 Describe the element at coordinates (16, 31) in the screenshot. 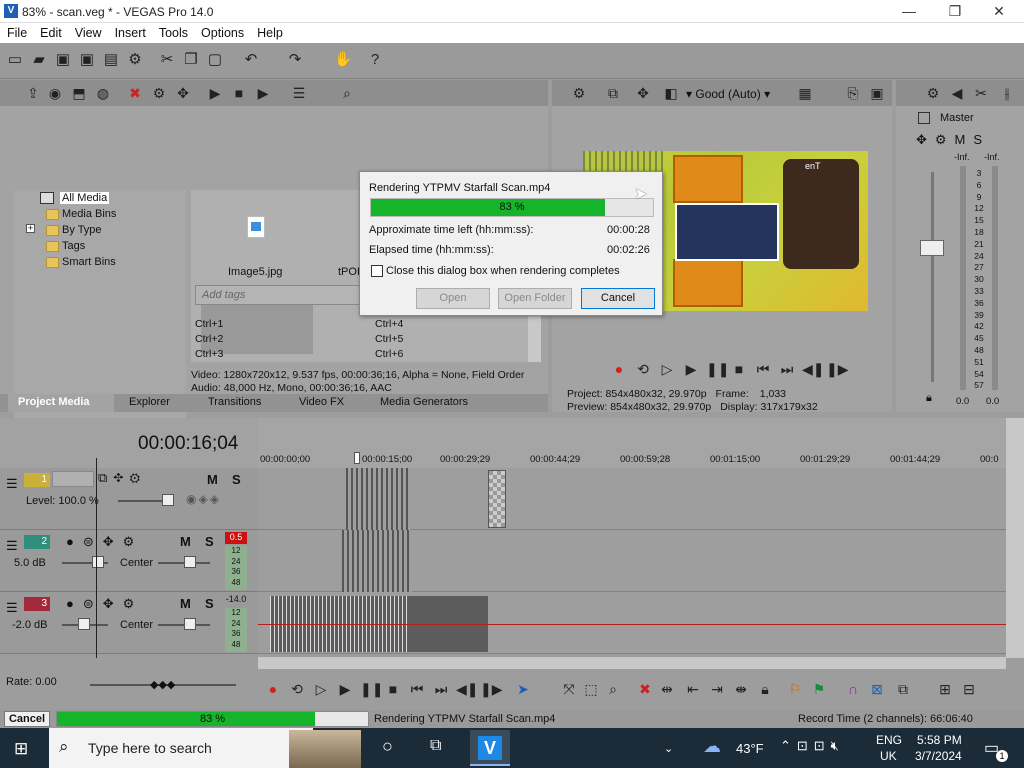

I see `menu-file: File` at that location.